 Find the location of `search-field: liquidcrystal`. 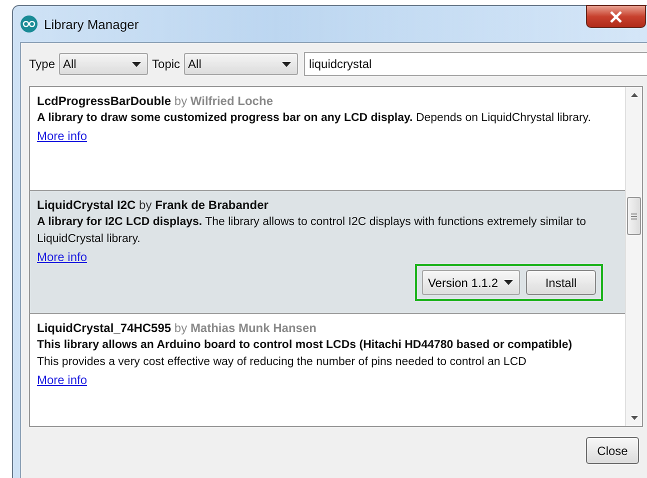

search-field: liquidcrystal is located at coordinates (475, 64).